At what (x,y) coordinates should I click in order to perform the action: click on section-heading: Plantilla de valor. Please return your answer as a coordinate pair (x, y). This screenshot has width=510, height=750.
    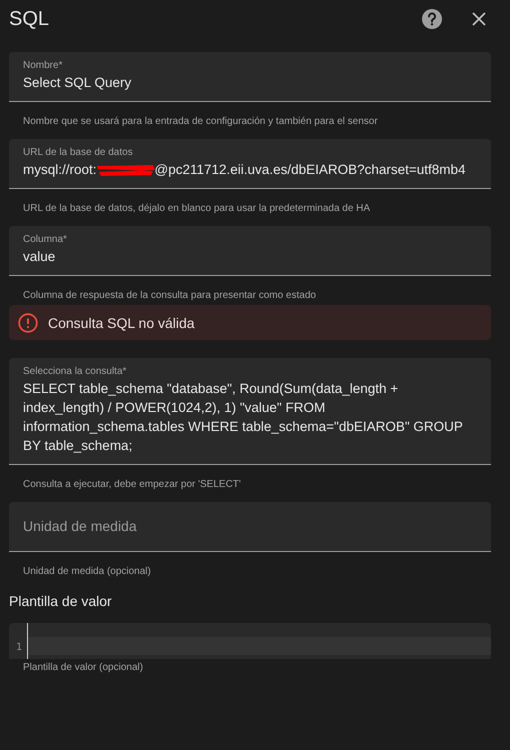
    Looking at the image, I should click on (61, 601).